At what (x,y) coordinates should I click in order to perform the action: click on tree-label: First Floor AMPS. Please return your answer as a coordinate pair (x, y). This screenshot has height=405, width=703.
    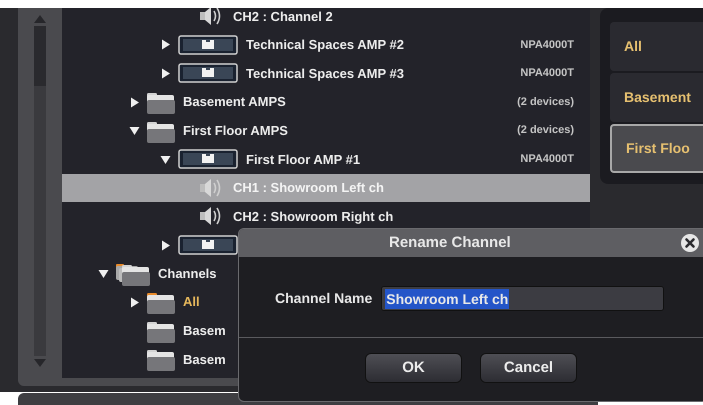
    Looking at the image, I should click on (235, 131).